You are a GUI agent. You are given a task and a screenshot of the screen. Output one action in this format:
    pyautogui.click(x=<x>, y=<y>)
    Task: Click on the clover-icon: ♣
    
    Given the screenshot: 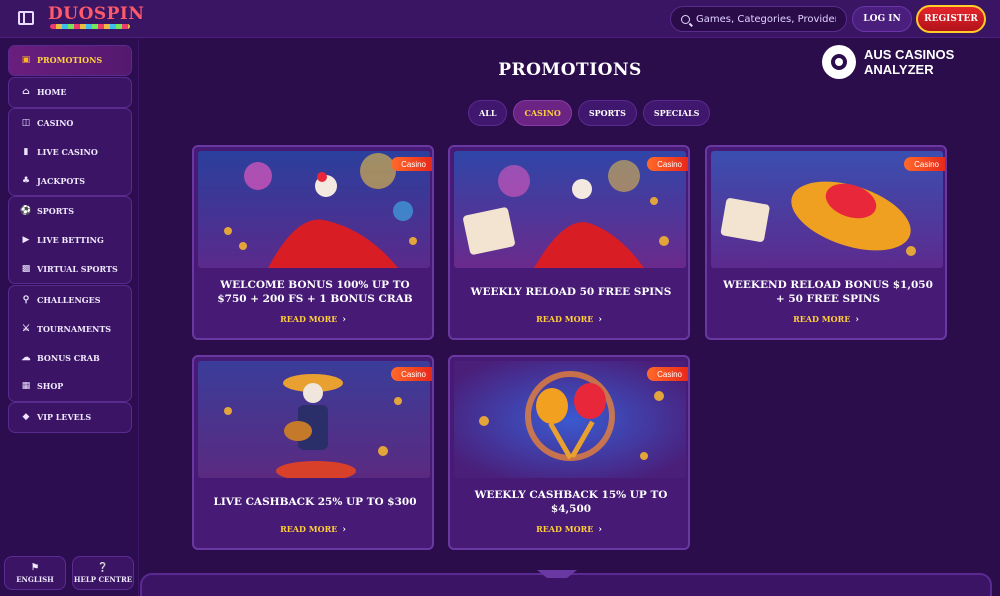 What is the action you would take?
    pyautogui.click(x=26, y=180)
    